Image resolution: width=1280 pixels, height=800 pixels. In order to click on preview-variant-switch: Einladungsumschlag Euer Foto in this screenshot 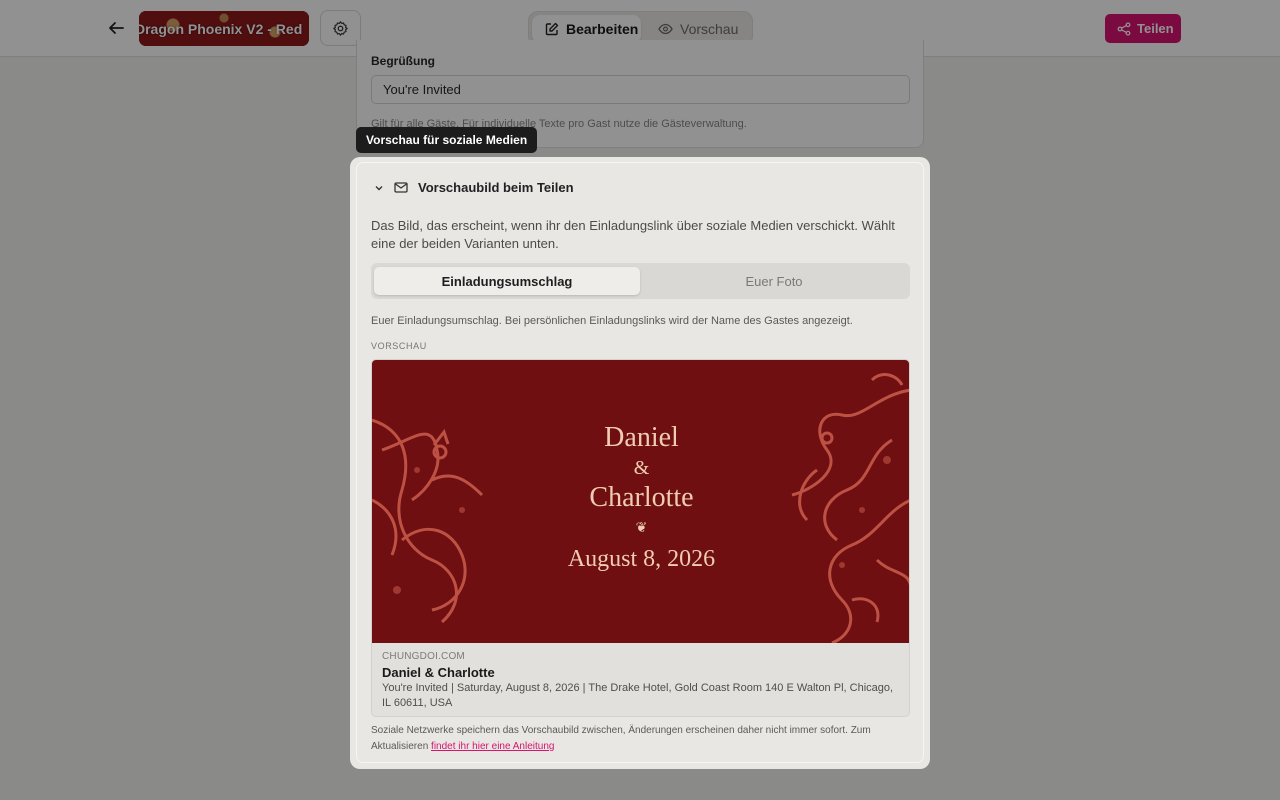, I will do `click(640, 281)`.